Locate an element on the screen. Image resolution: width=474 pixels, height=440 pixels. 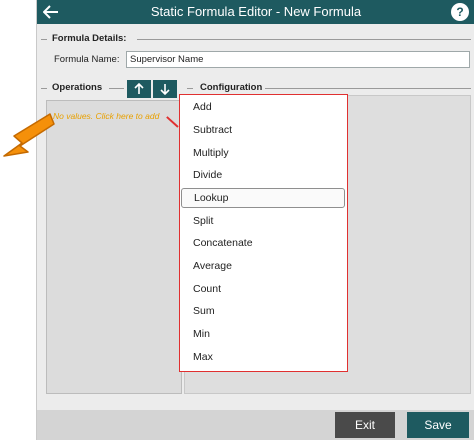
help-button: ? is located at coordinates (460, 12).